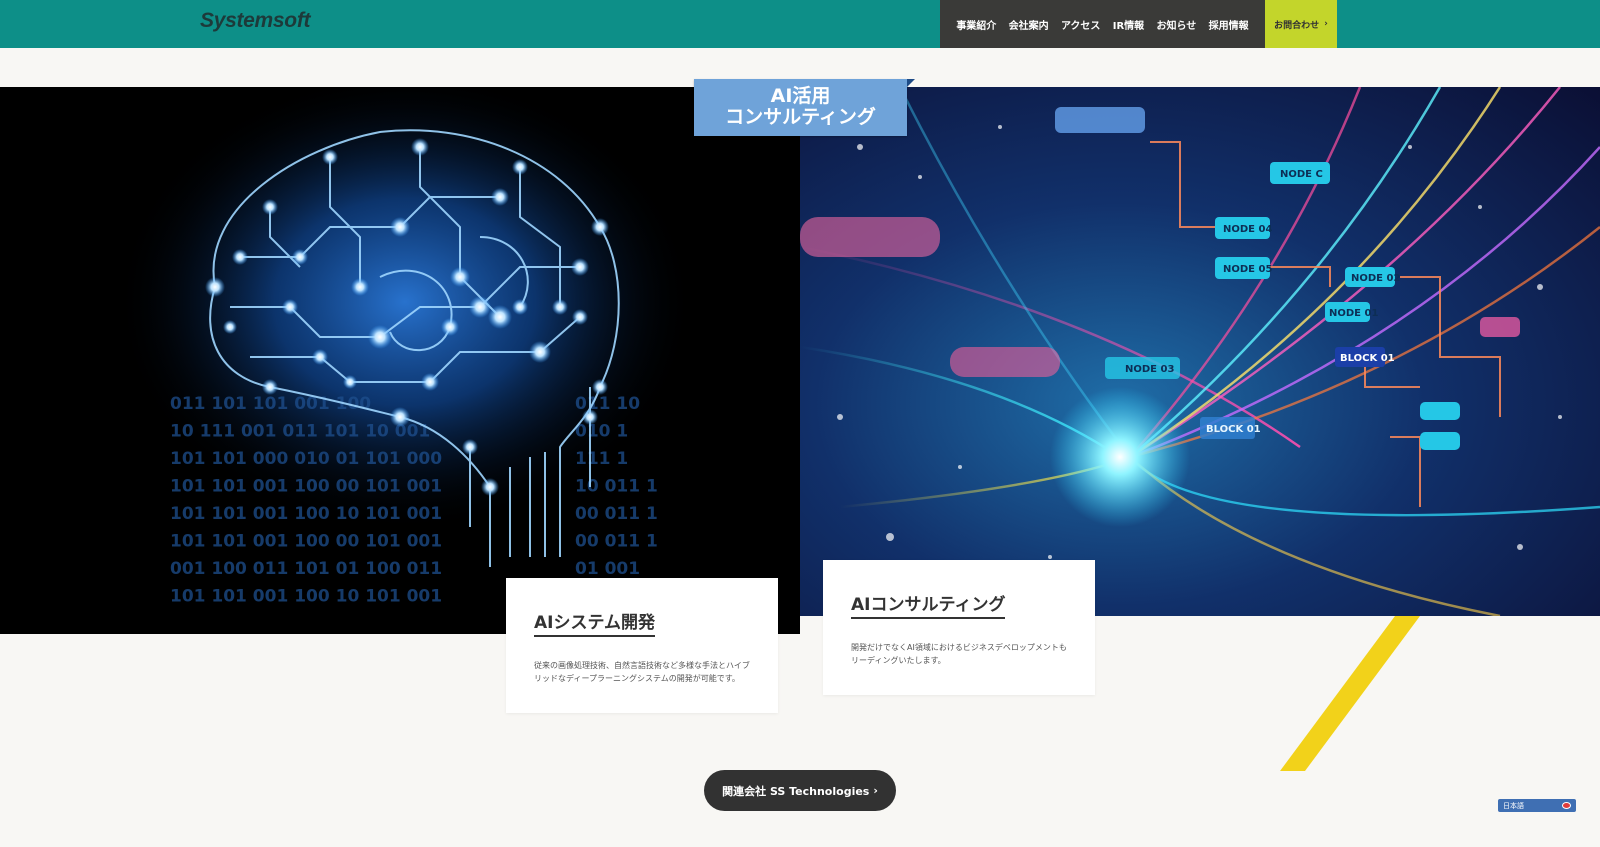  I want to click on nav-item-access: アクセス, so click(1081, 24).